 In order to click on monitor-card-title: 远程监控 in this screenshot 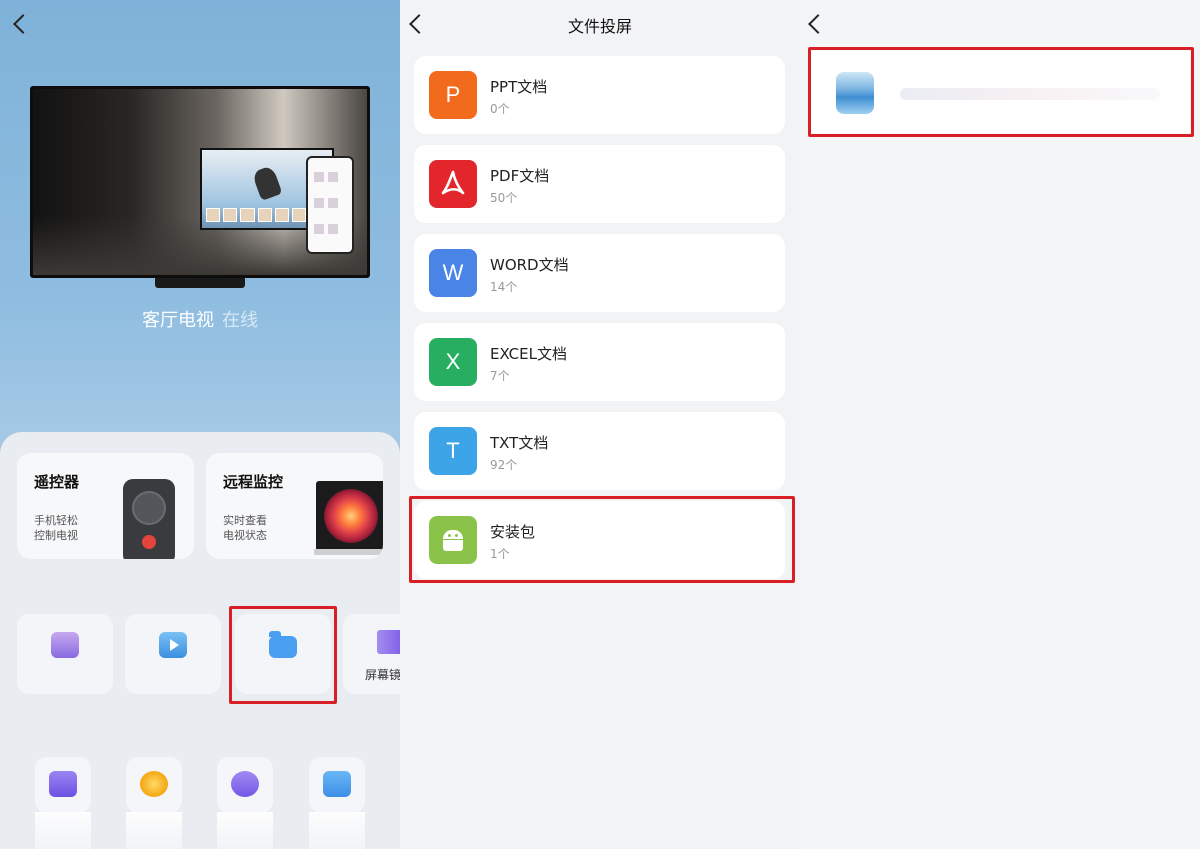, I will do `click(253, 482)`.